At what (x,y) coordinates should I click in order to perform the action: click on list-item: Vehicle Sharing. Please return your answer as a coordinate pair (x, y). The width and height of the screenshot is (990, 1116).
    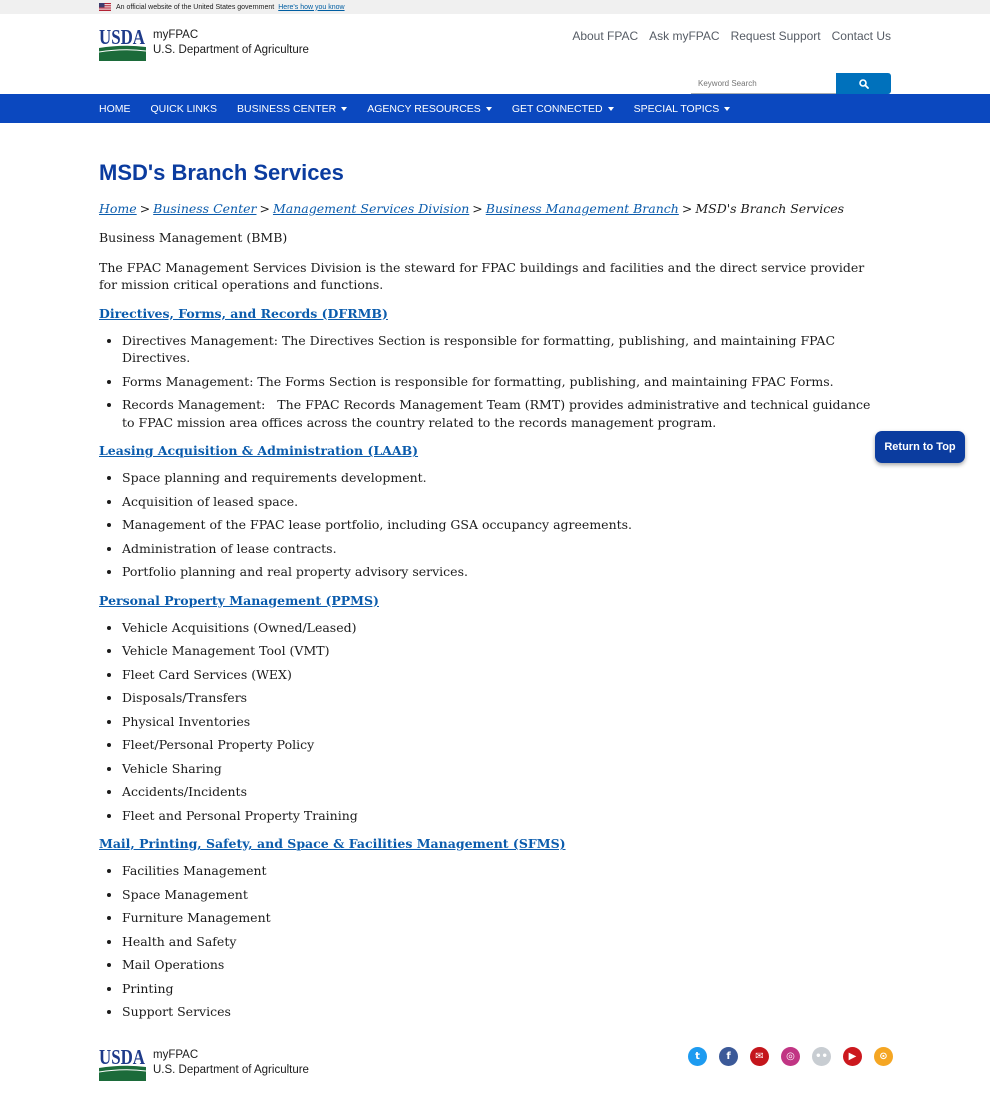
    Looking at the image, I should click on (500, 769).